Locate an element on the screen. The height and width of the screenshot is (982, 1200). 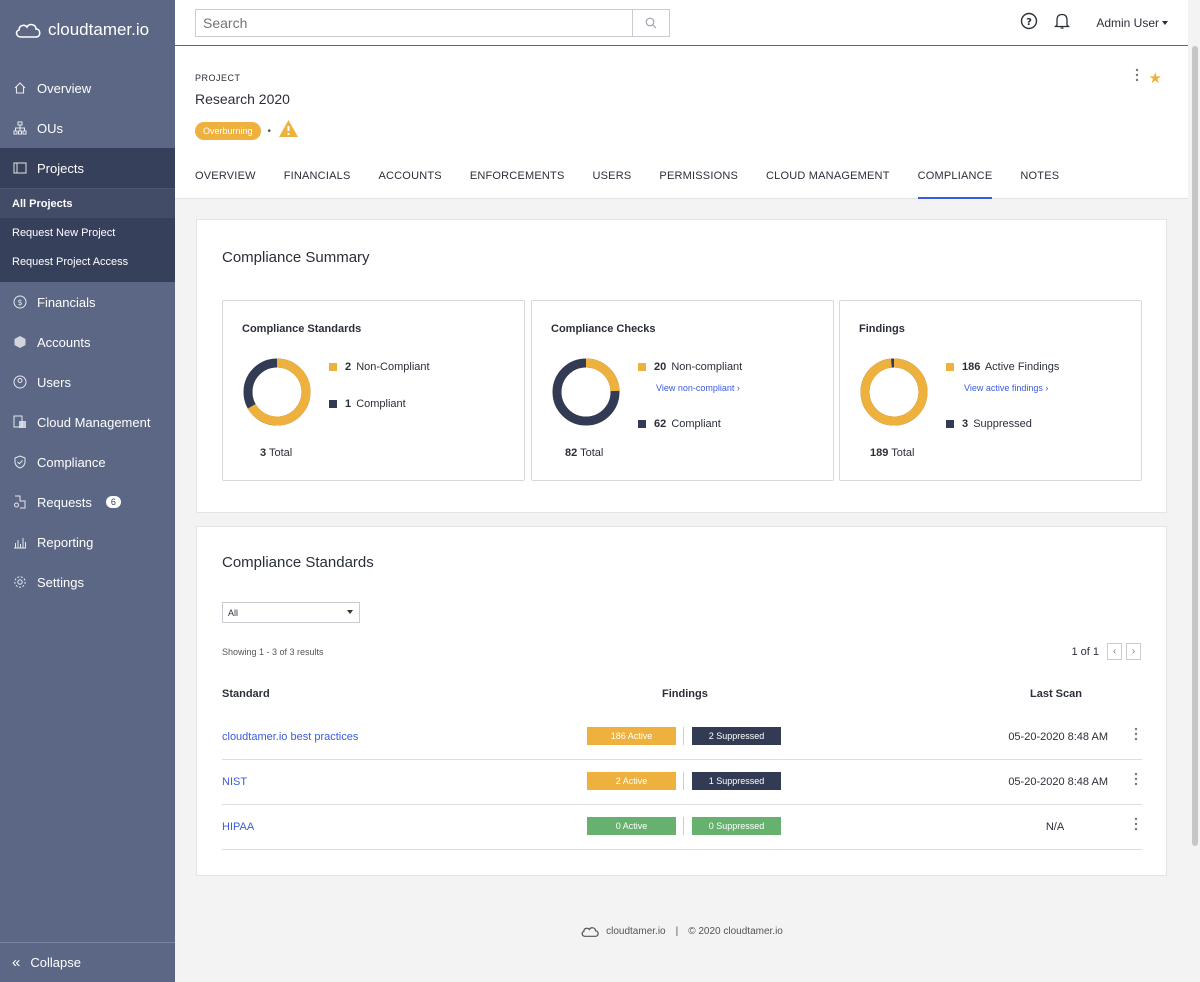
sidebar-item-projects: Projects is located at coordinates (87, 168).